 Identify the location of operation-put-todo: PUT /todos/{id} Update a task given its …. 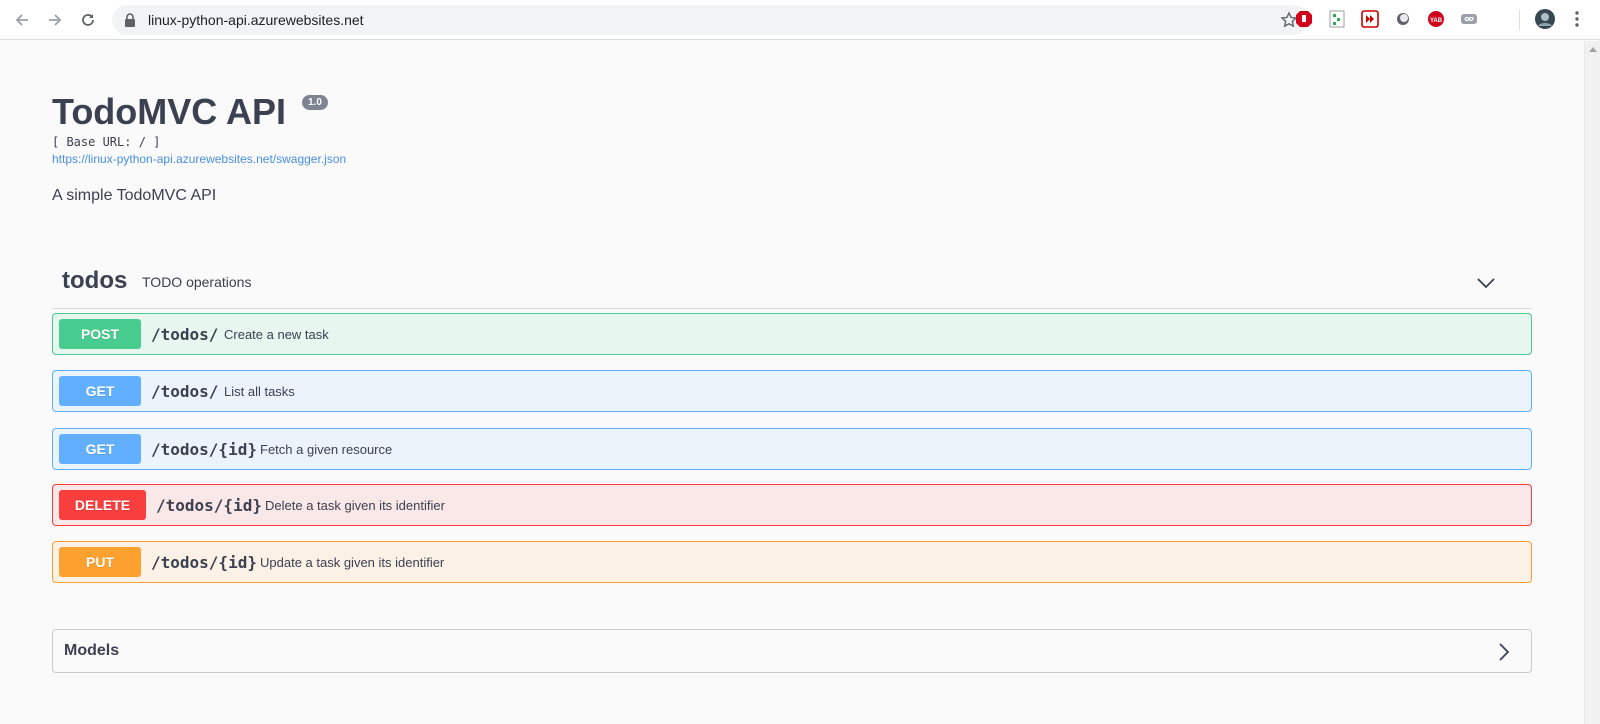
(792, 562).